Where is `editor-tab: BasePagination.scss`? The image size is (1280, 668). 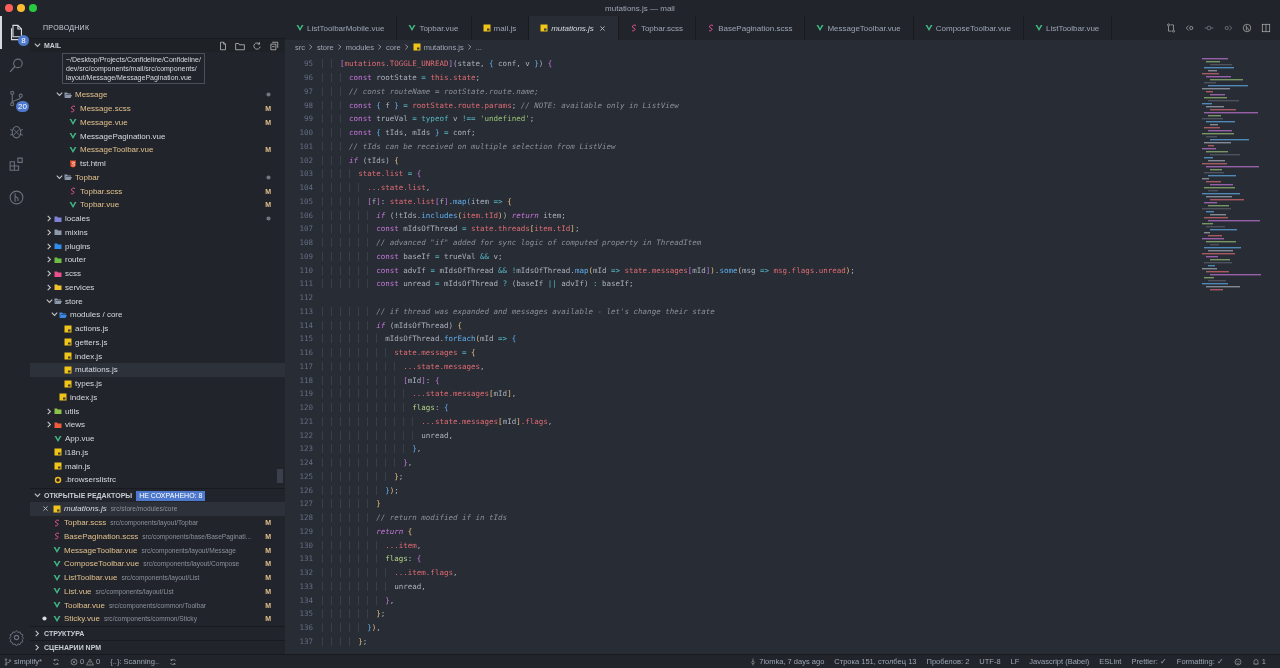
editor-tab: BasePagination.scss is located at coordinates (751, 28).